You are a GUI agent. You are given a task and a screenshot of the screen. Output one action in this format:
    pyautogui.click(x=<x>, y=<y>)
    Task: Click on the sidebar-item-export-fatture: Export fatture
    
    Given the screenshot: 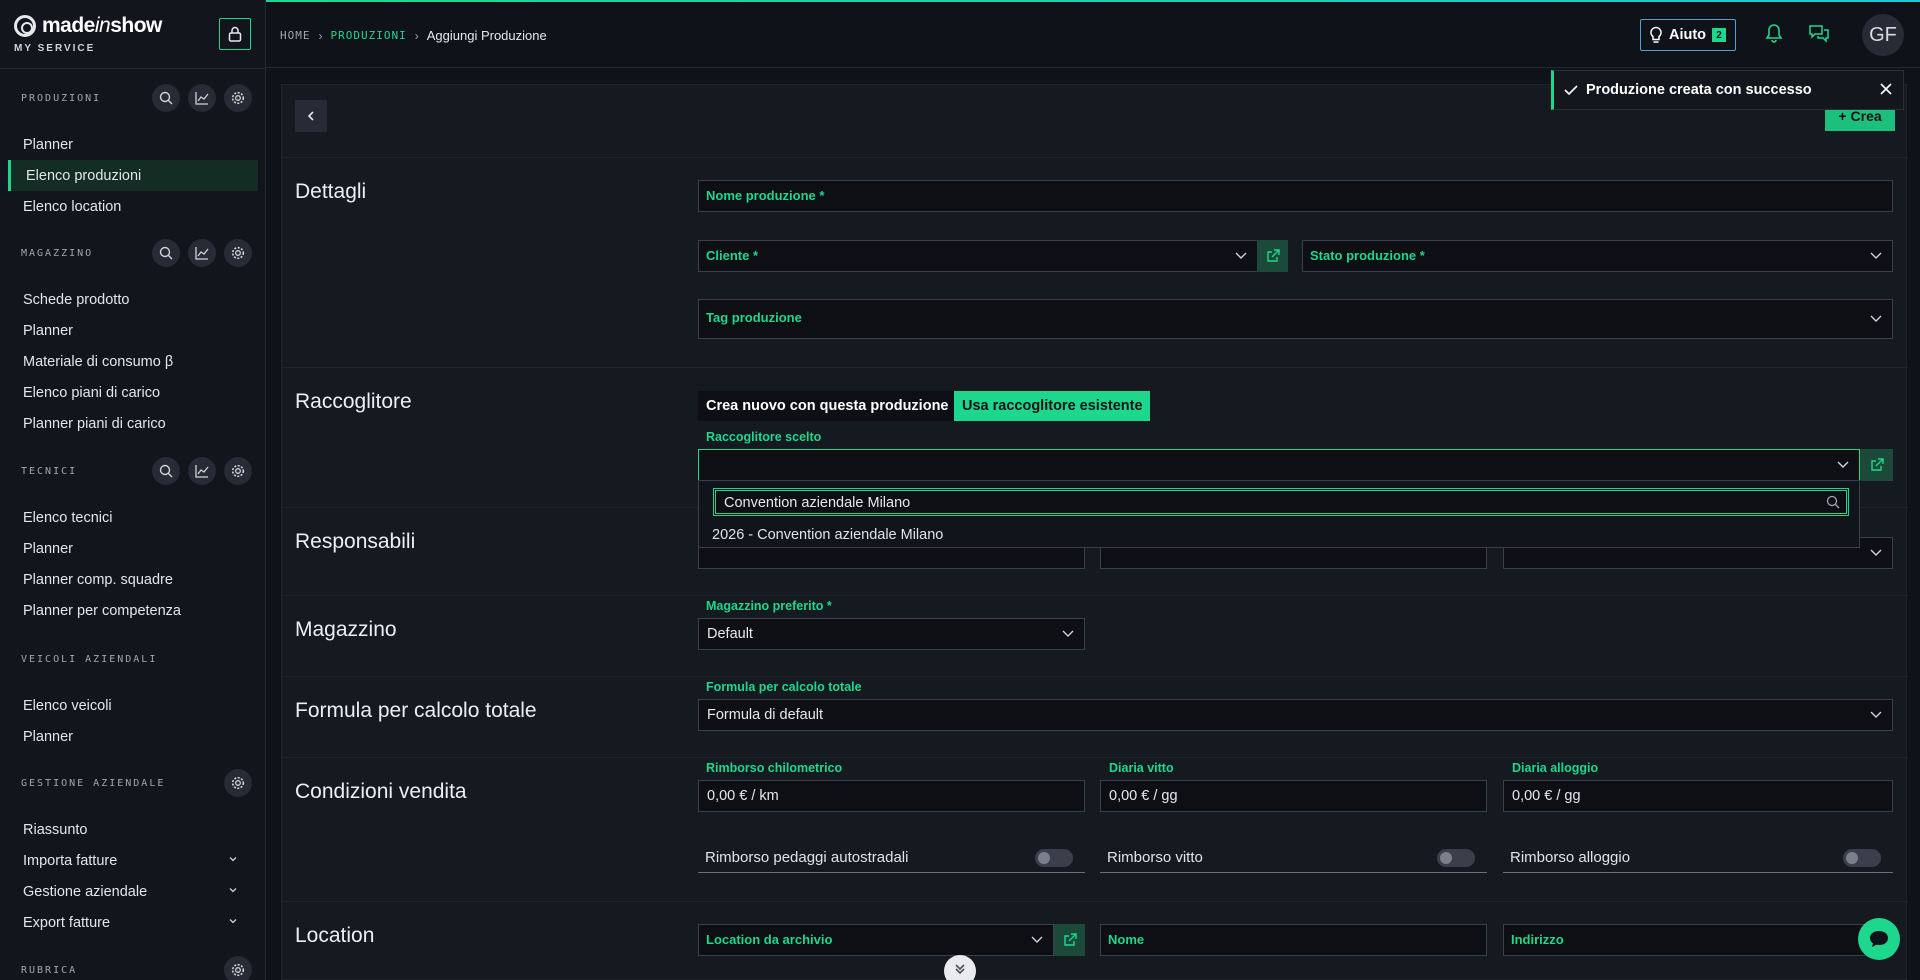 What is the action you would take?
    pyautogui.click(x=132, y=922)
    